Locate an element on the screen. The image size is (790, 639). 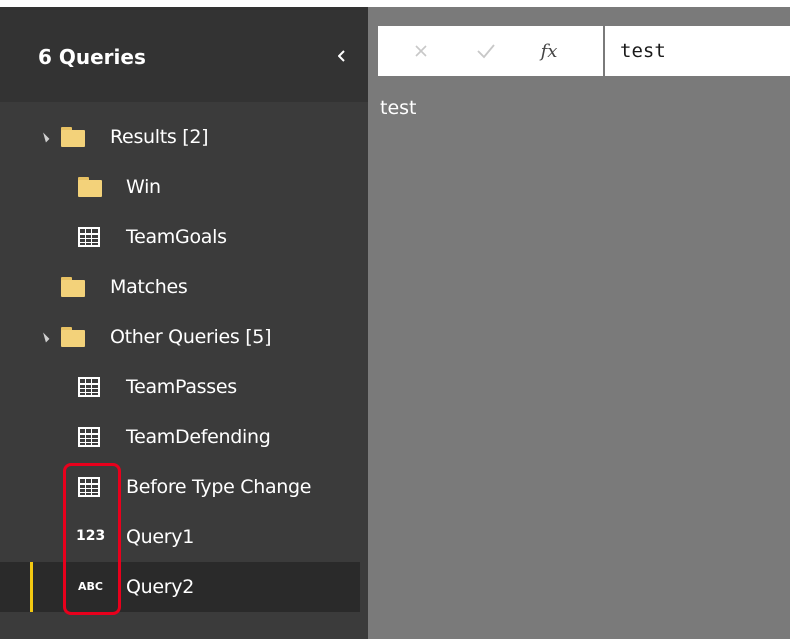
fx-icon: fx is located at coordinates (549, 51).